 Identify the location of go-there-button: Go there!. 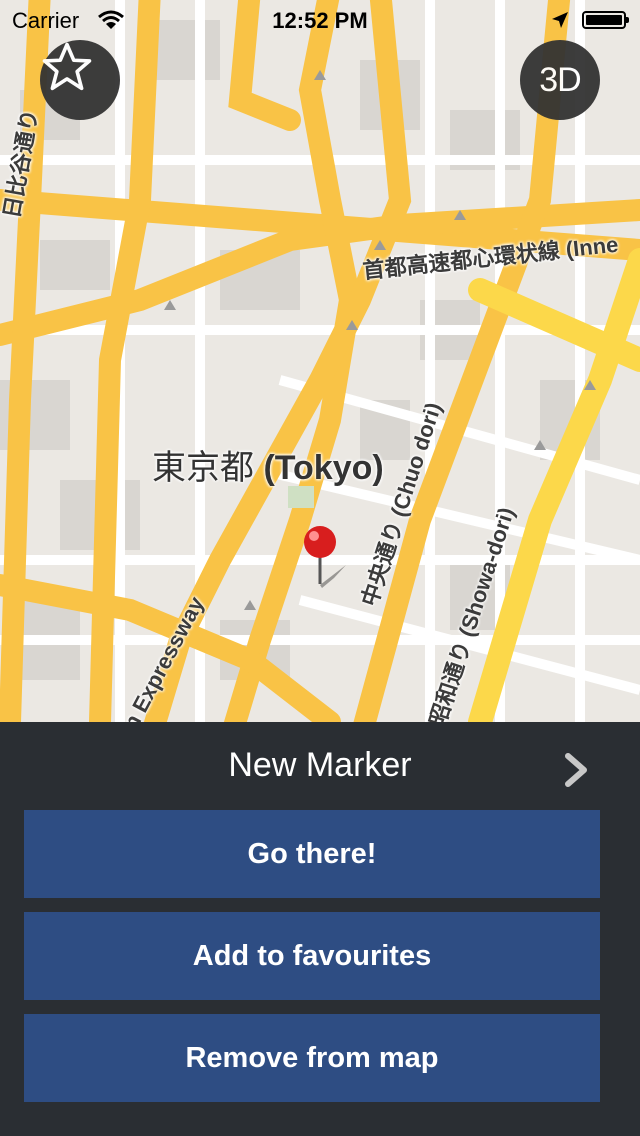
(312, 854).